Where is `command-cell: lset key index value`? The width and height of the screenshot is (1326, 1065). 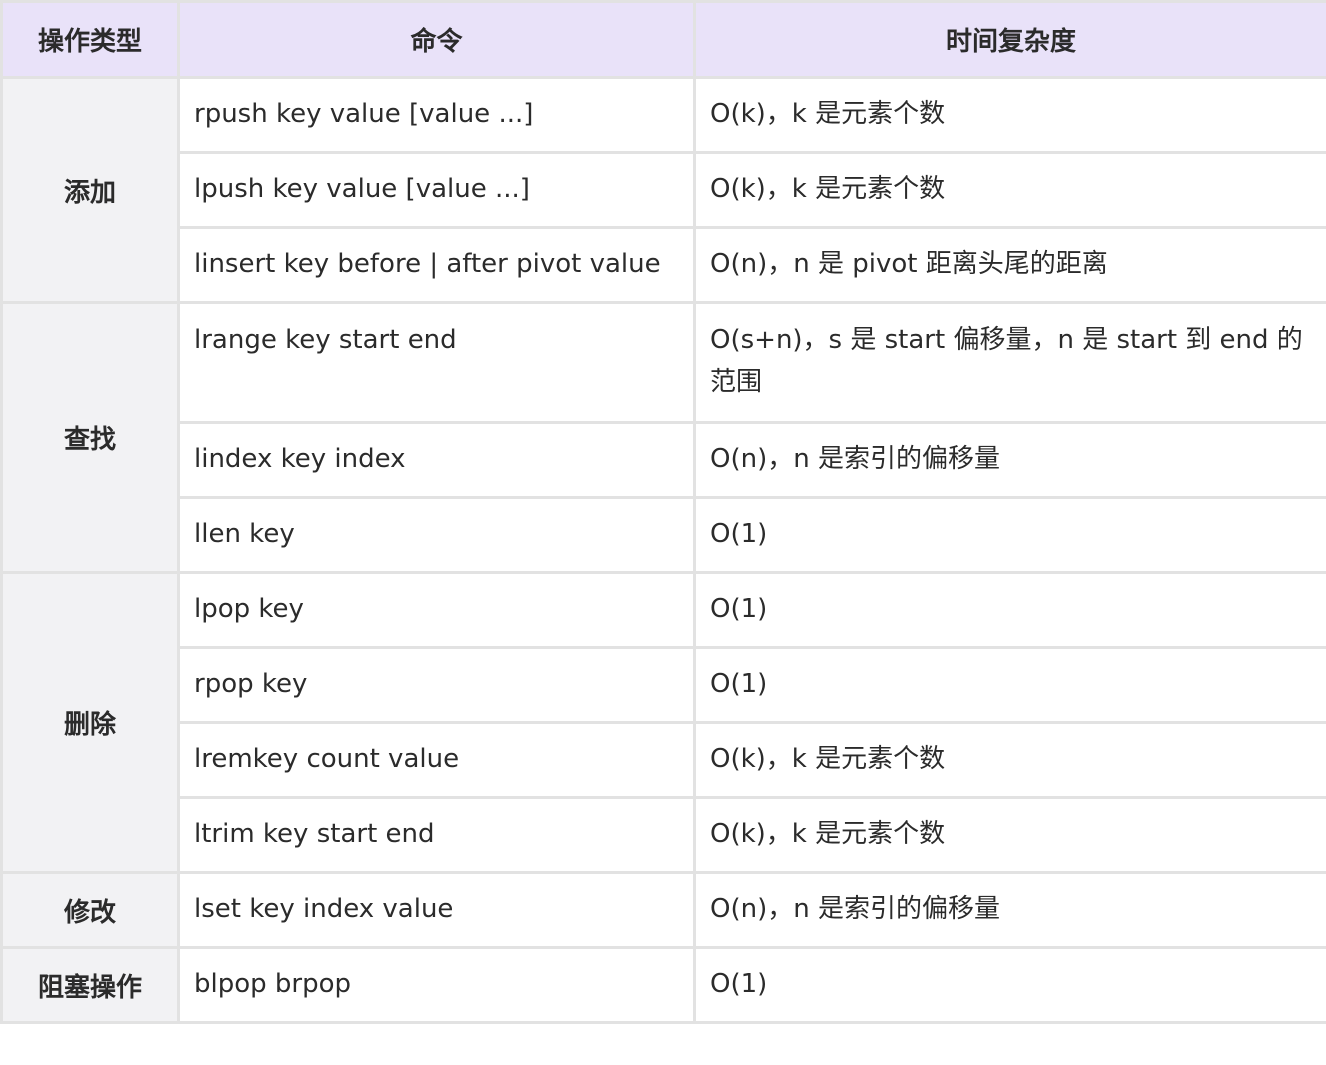 command-cell: lset key index value is located at coordinates (436, 910).